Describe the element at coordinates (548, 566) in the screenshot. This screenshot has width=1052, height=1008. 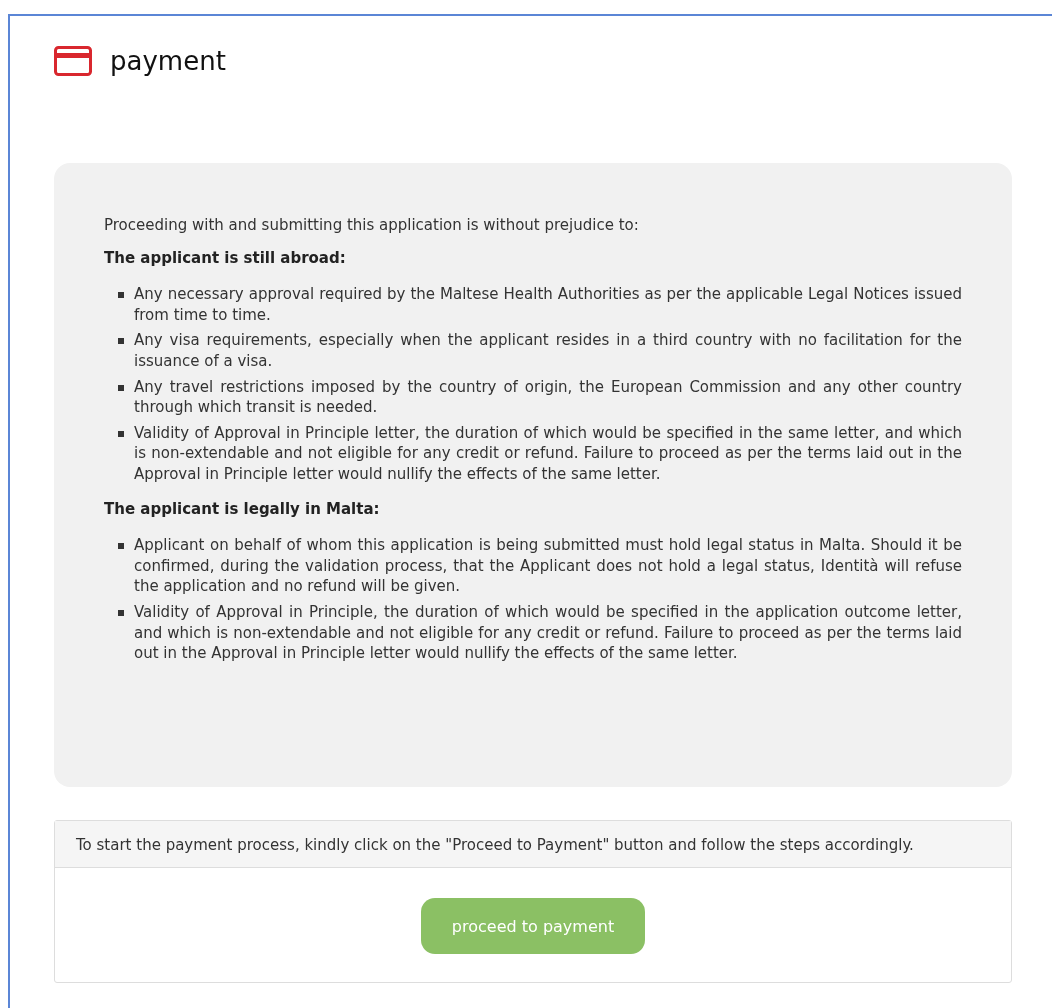
I see `list-item-text: Applicant on behalf of whom this application is being submitted must hold legal status in Malta. Should it be confirmed, during the validation process, that the Applicant does not hold a legal status, Identità will refuse the application and no refund will be given.` at that location.